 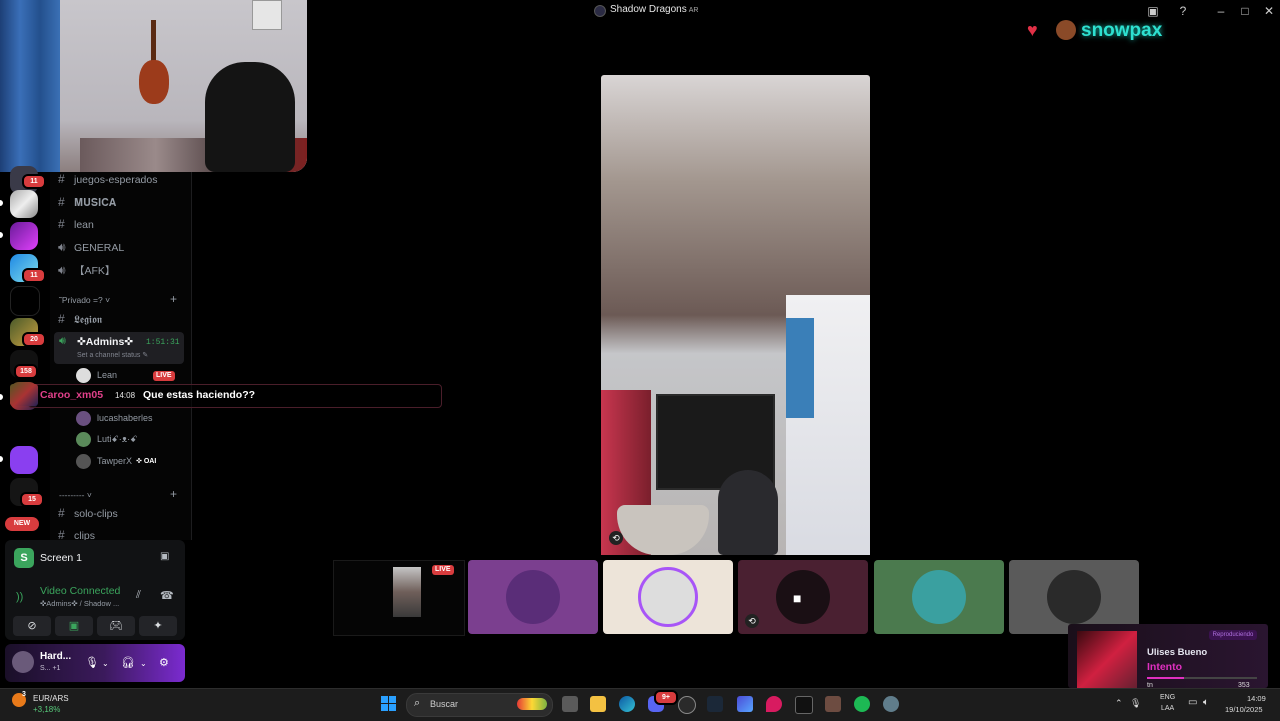 I want to click on windows-start-icon, so click(x=389, y=704).